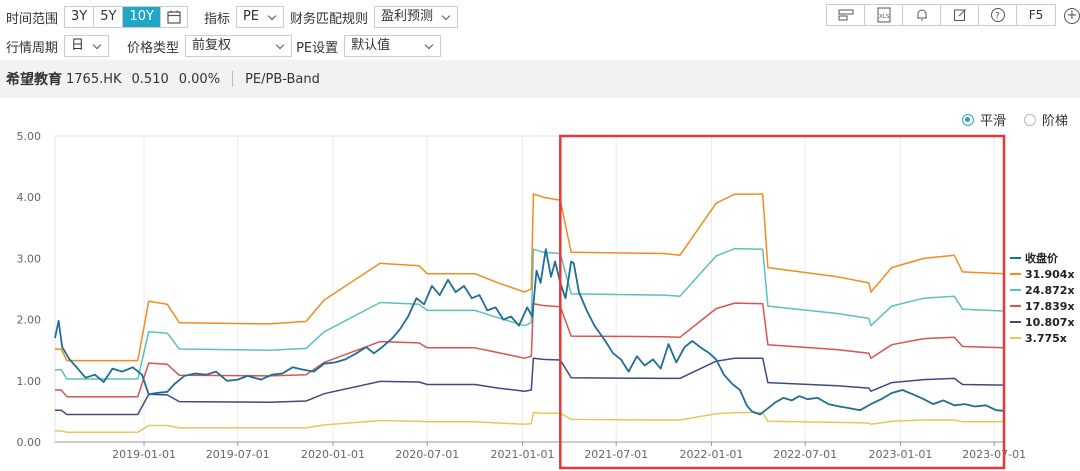  Describe the element at coordinates (29, 136) in the screenshot. I see `y-tick-label: 5.00` at that location.